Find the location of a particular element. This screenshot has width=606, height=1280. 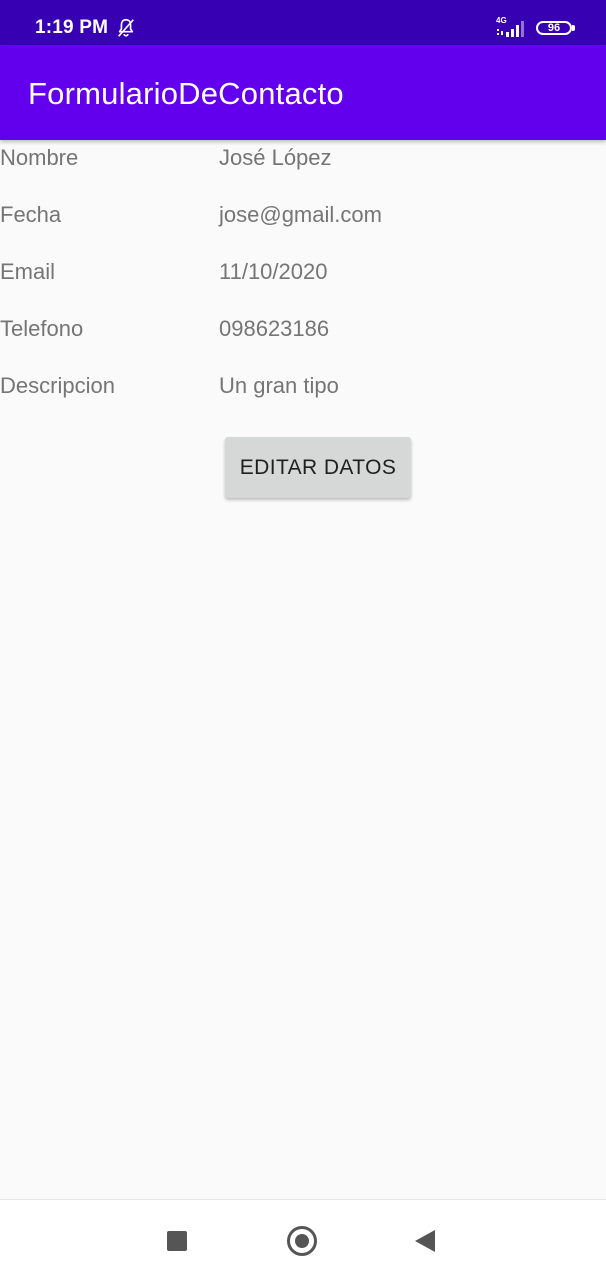

battery-icon: 96 is located at coordinates (554, 28).